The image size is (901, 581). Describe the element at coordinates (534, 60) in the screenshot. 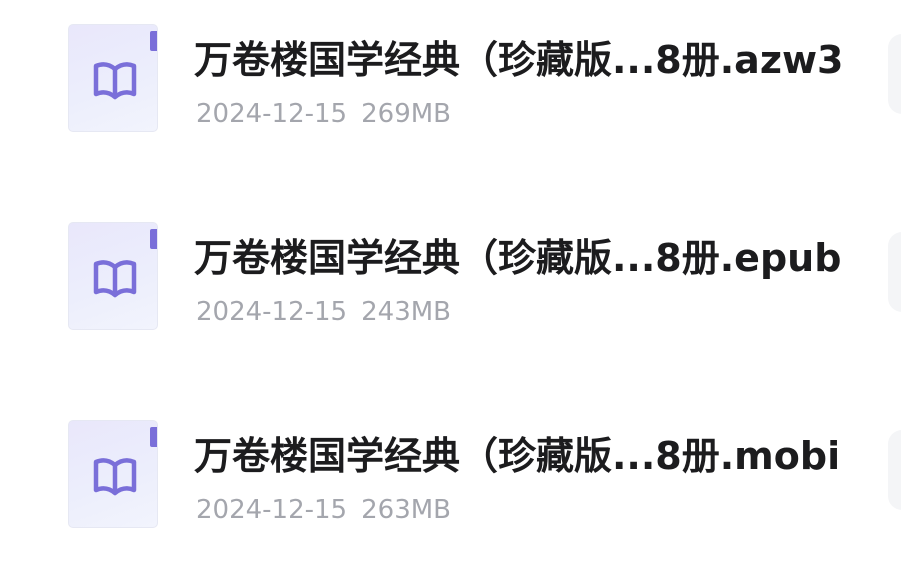

I see `file-name: 万卷楼国学经典（珍藏版...8册.azw3` at that location.